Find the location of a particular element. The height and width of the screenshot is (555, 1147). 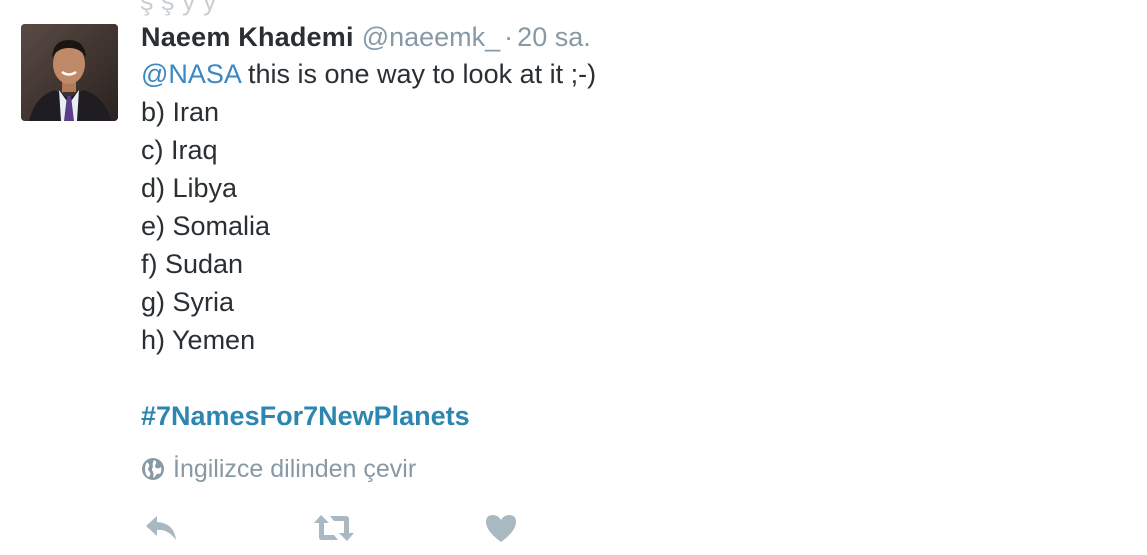

list-item: b) Iran is located at coordinates (180, 112).